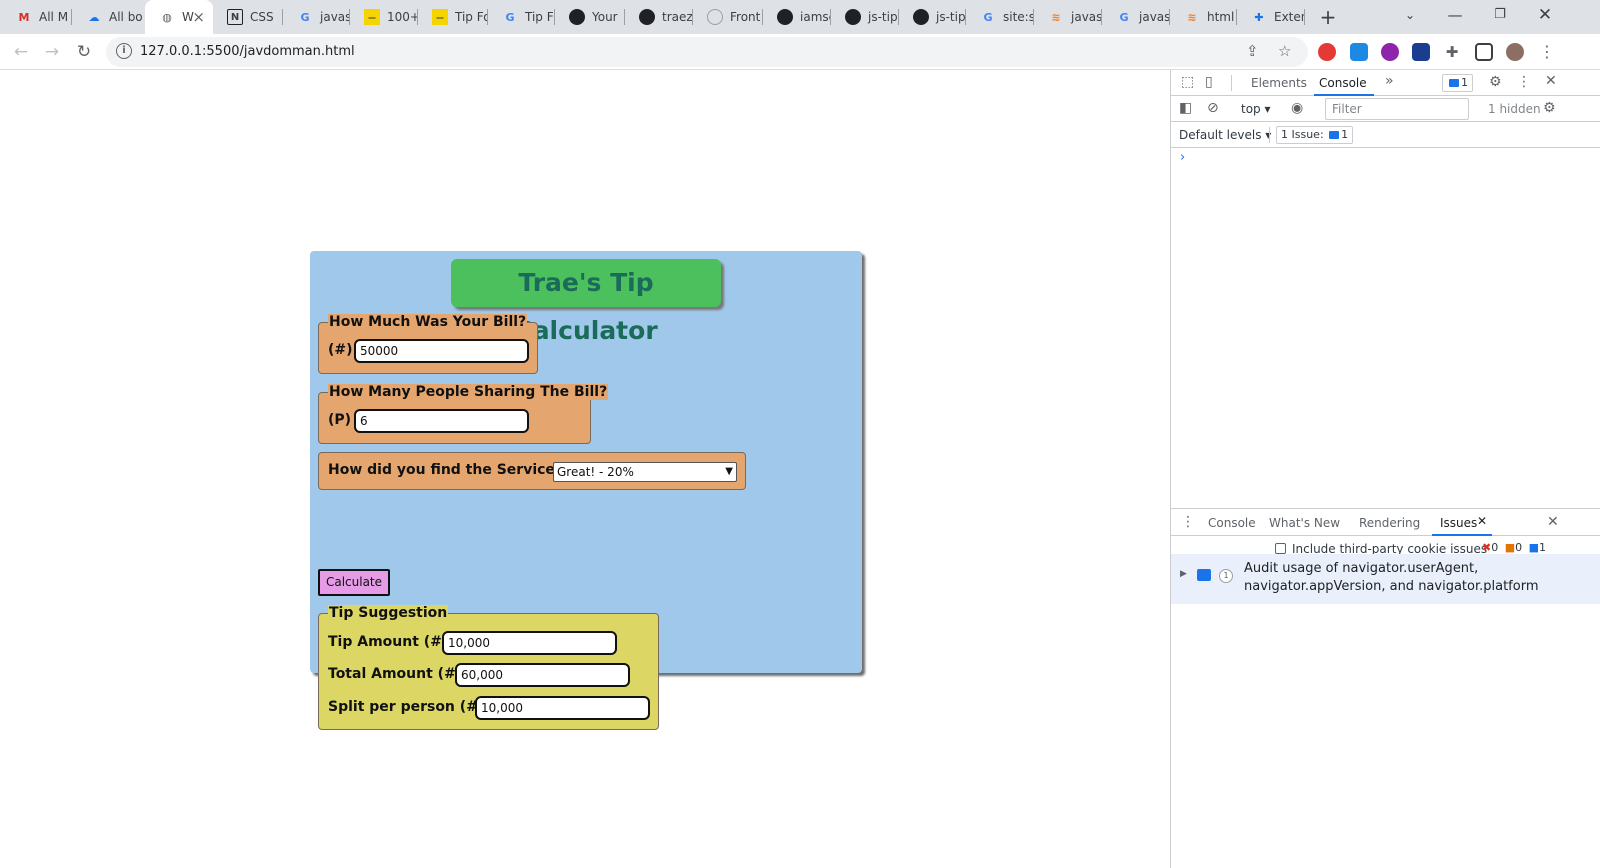 Image resolution: width=1600 pixels, height=868 pixels. What do you see at coordinates (1551, 81) in the screenshot?
I see `close-devtools-icon: ✕` at bounding box center [1551, 81].